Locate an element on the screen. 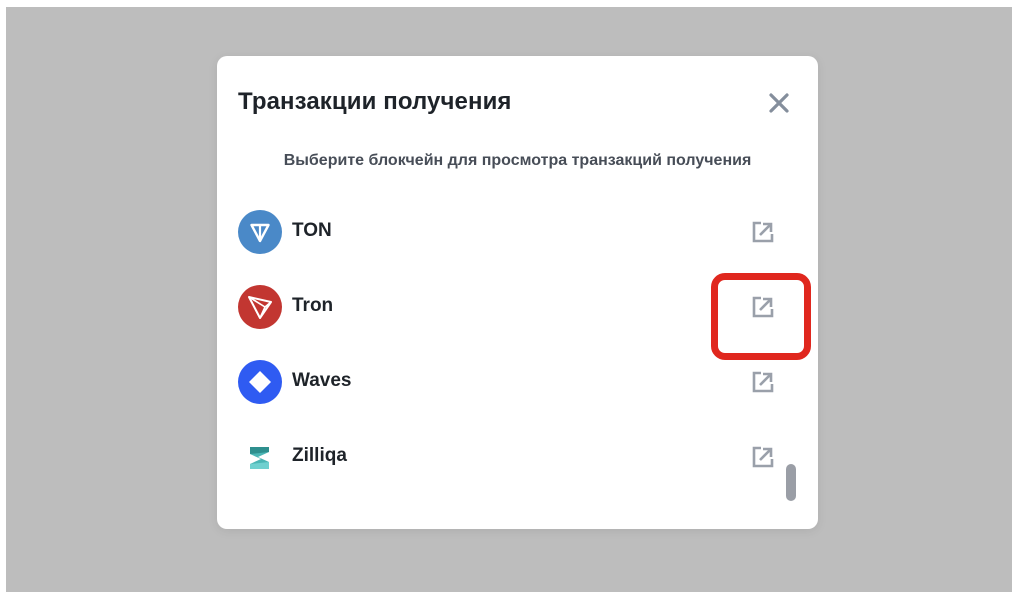  modal-title: Транзакции получения is located at coordinates (375, 101).